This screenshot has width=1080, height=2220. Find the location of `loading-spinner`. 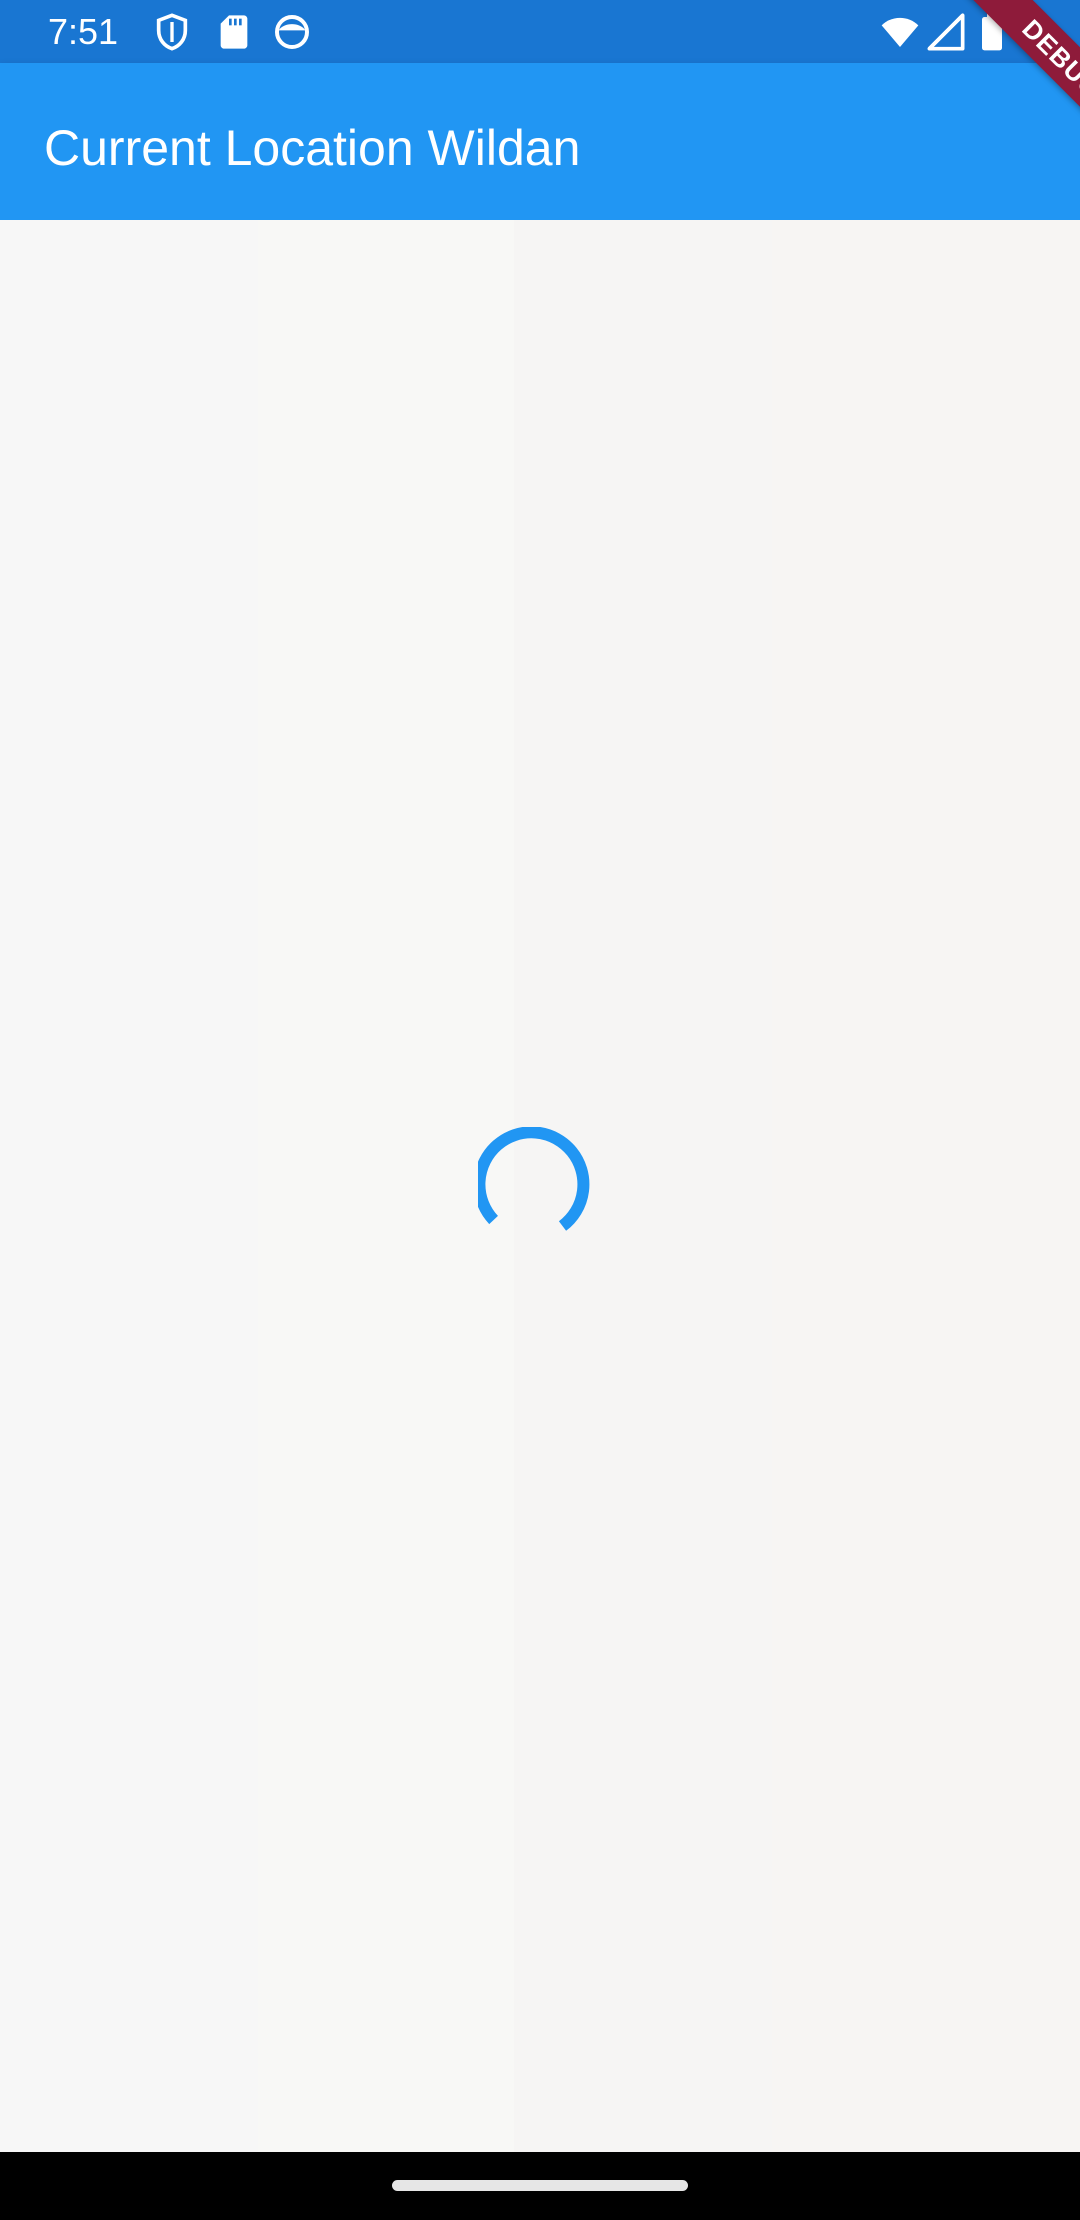

loading-spinner is located at coordinates (534, 1179).